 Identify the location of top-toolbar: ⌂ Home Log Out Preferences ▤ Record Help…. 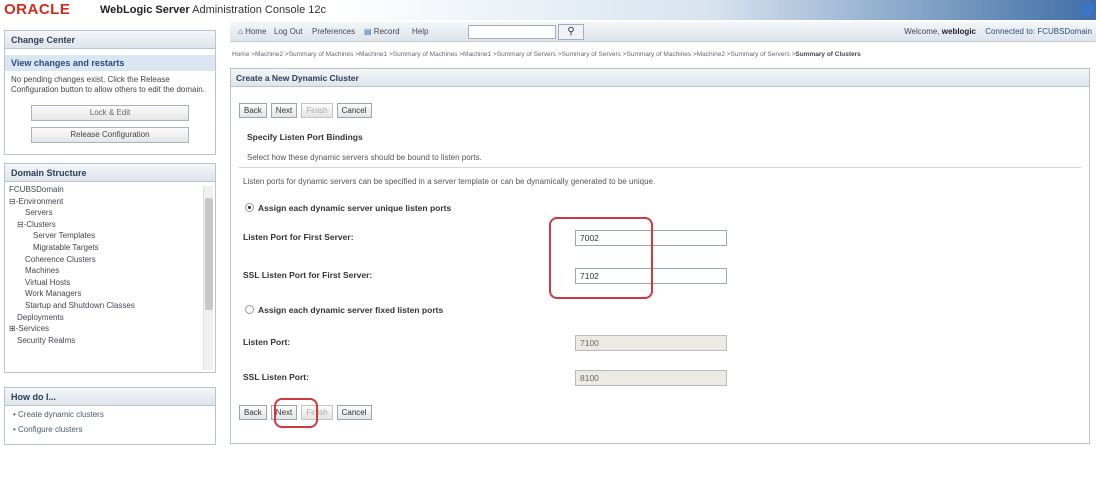
(663, 32).